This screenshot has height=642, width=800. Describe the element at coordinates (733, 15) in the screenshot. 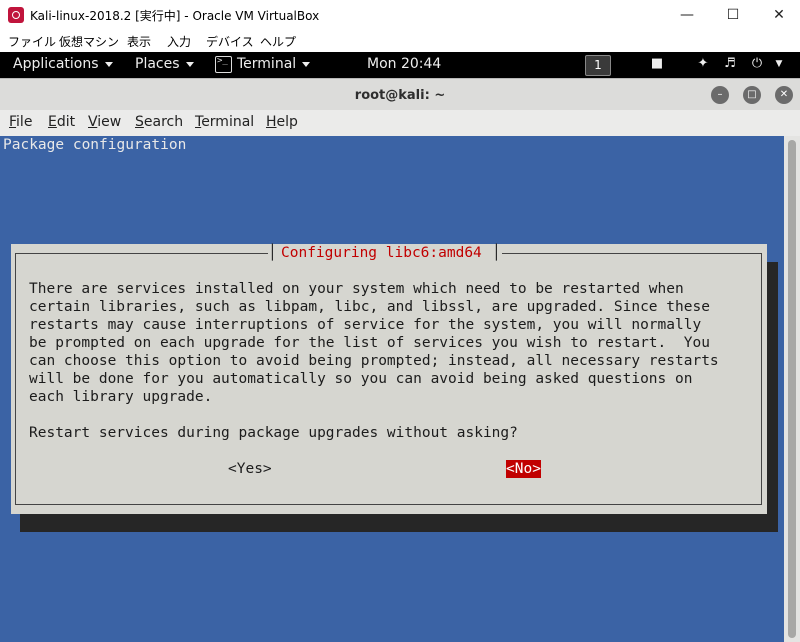

I see `maximize-button: ☐` at that location.